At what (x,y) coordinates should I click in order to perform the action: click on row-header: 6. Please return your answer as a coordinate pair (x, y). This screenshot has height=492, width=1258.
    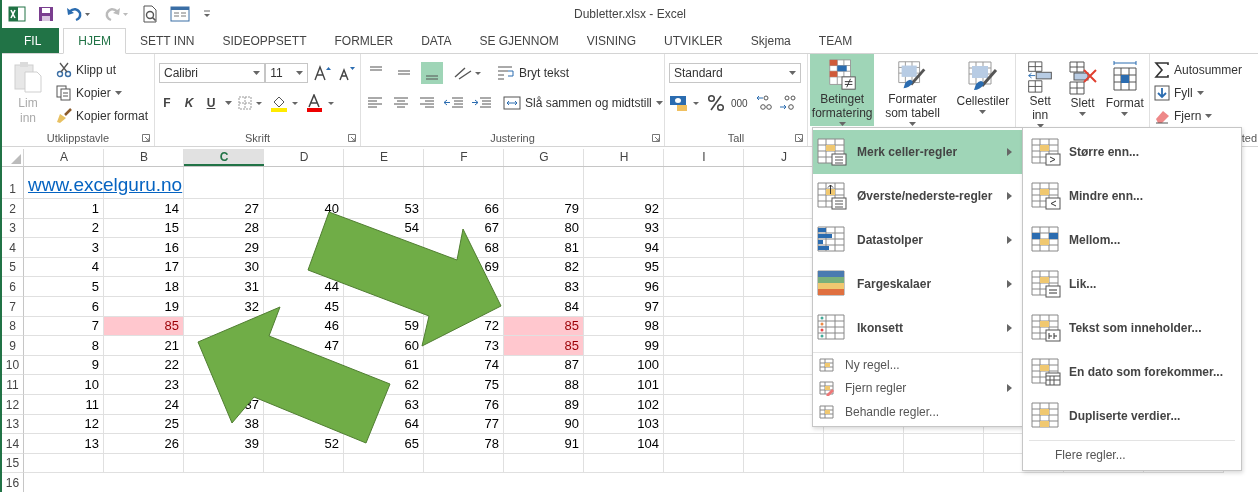
    Looking at the image, I should click on (13, 287).